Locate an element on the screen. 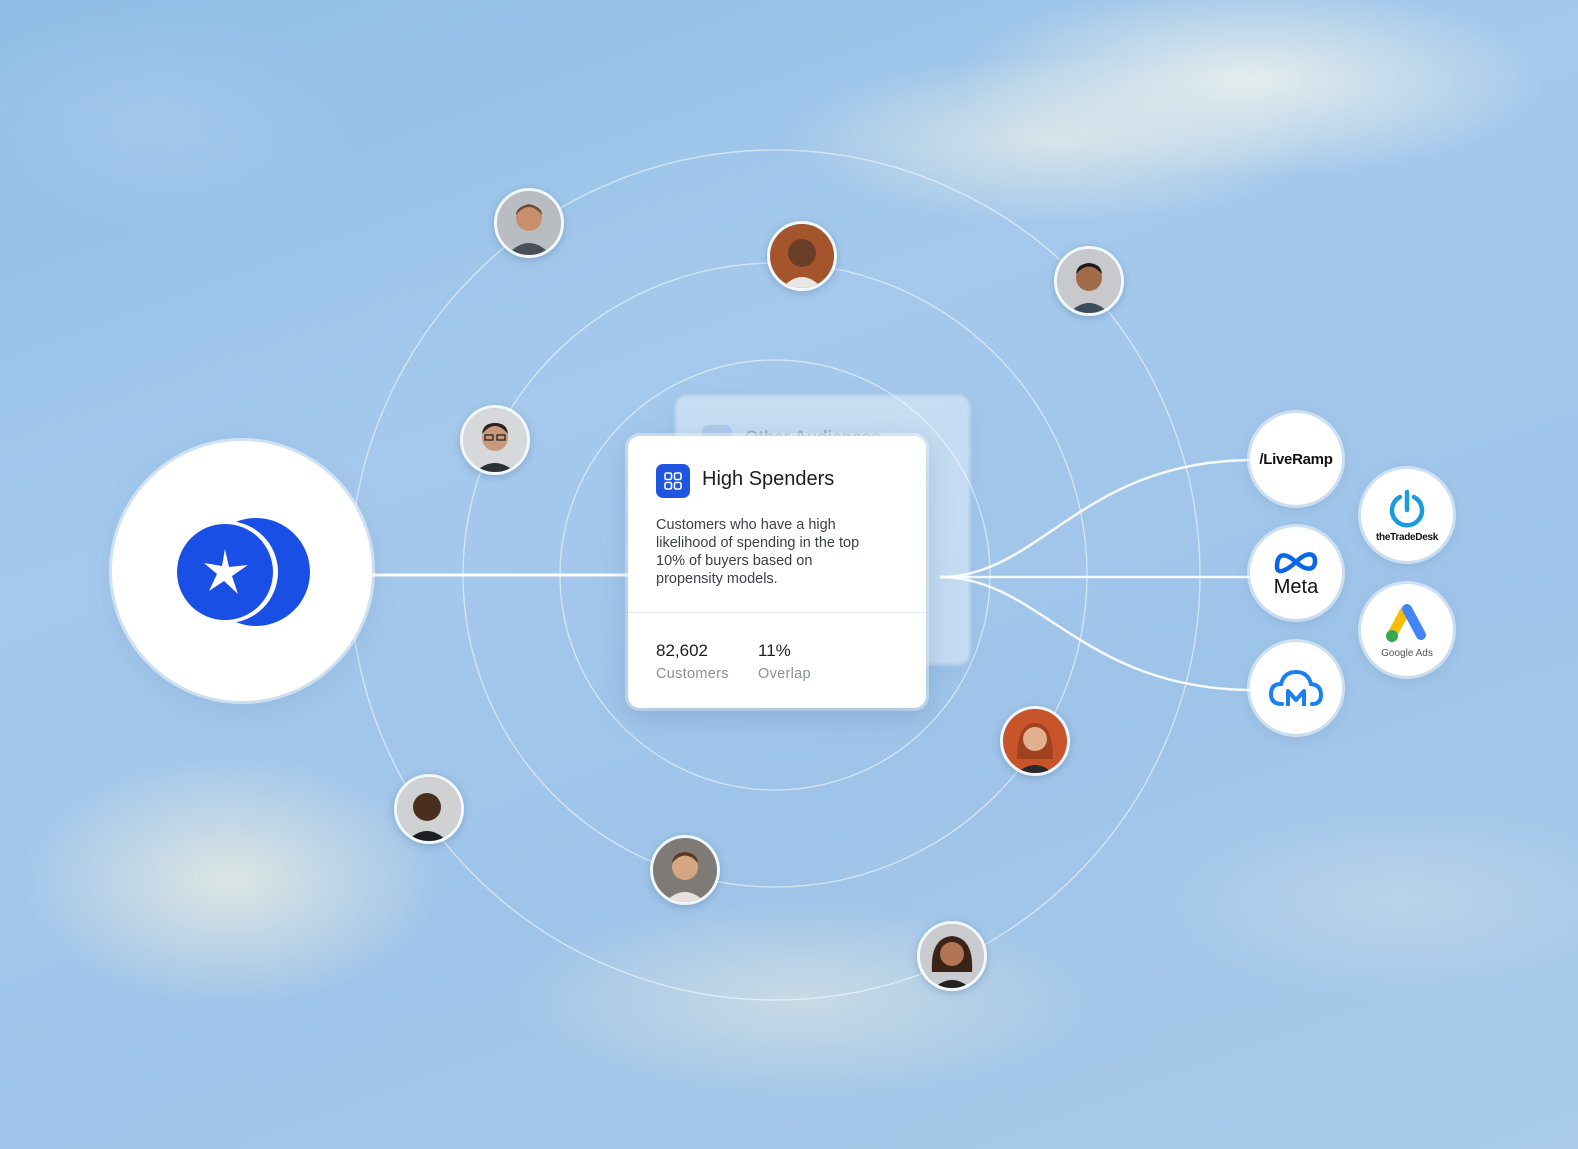 The height and width of the screenshot is (1149, 1578). overlap-label: Overlap is located at coordinates (784, 674).